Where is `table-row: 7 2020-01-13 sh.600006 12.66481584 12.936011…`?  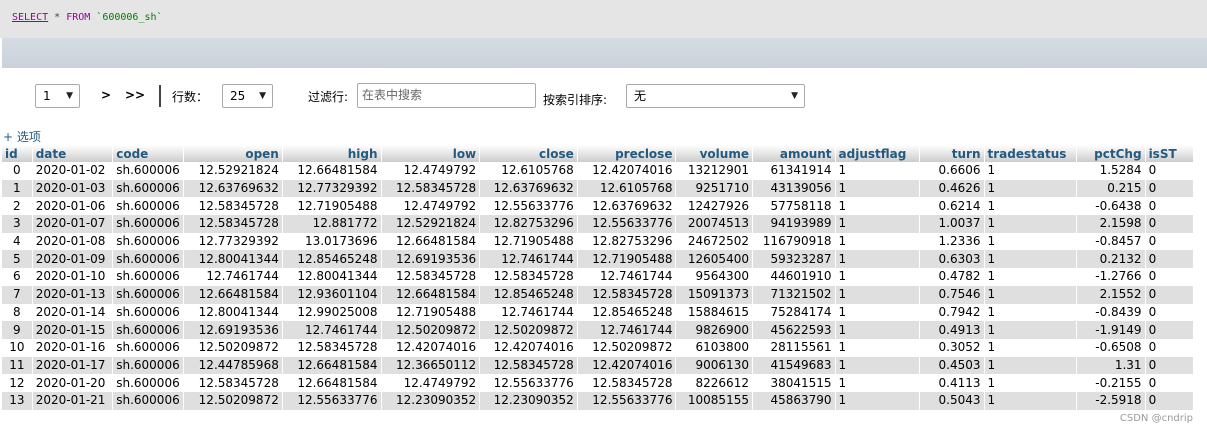 table-row: 7 2020-01-13 sh.600006 12.66481584 12.936011… is located at coordinates (598, 294).